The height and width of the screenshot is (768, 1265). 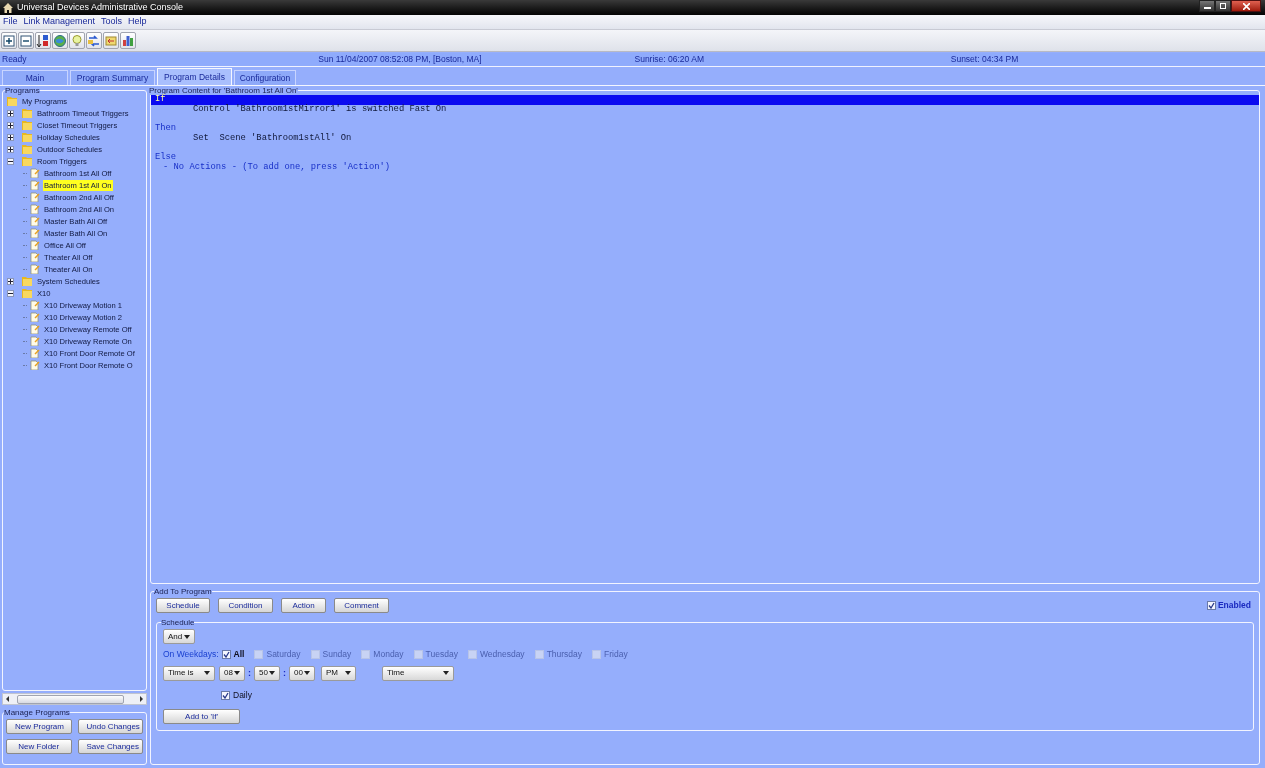 I want to click on arrow-left-icon, so click(x=111, y=40).